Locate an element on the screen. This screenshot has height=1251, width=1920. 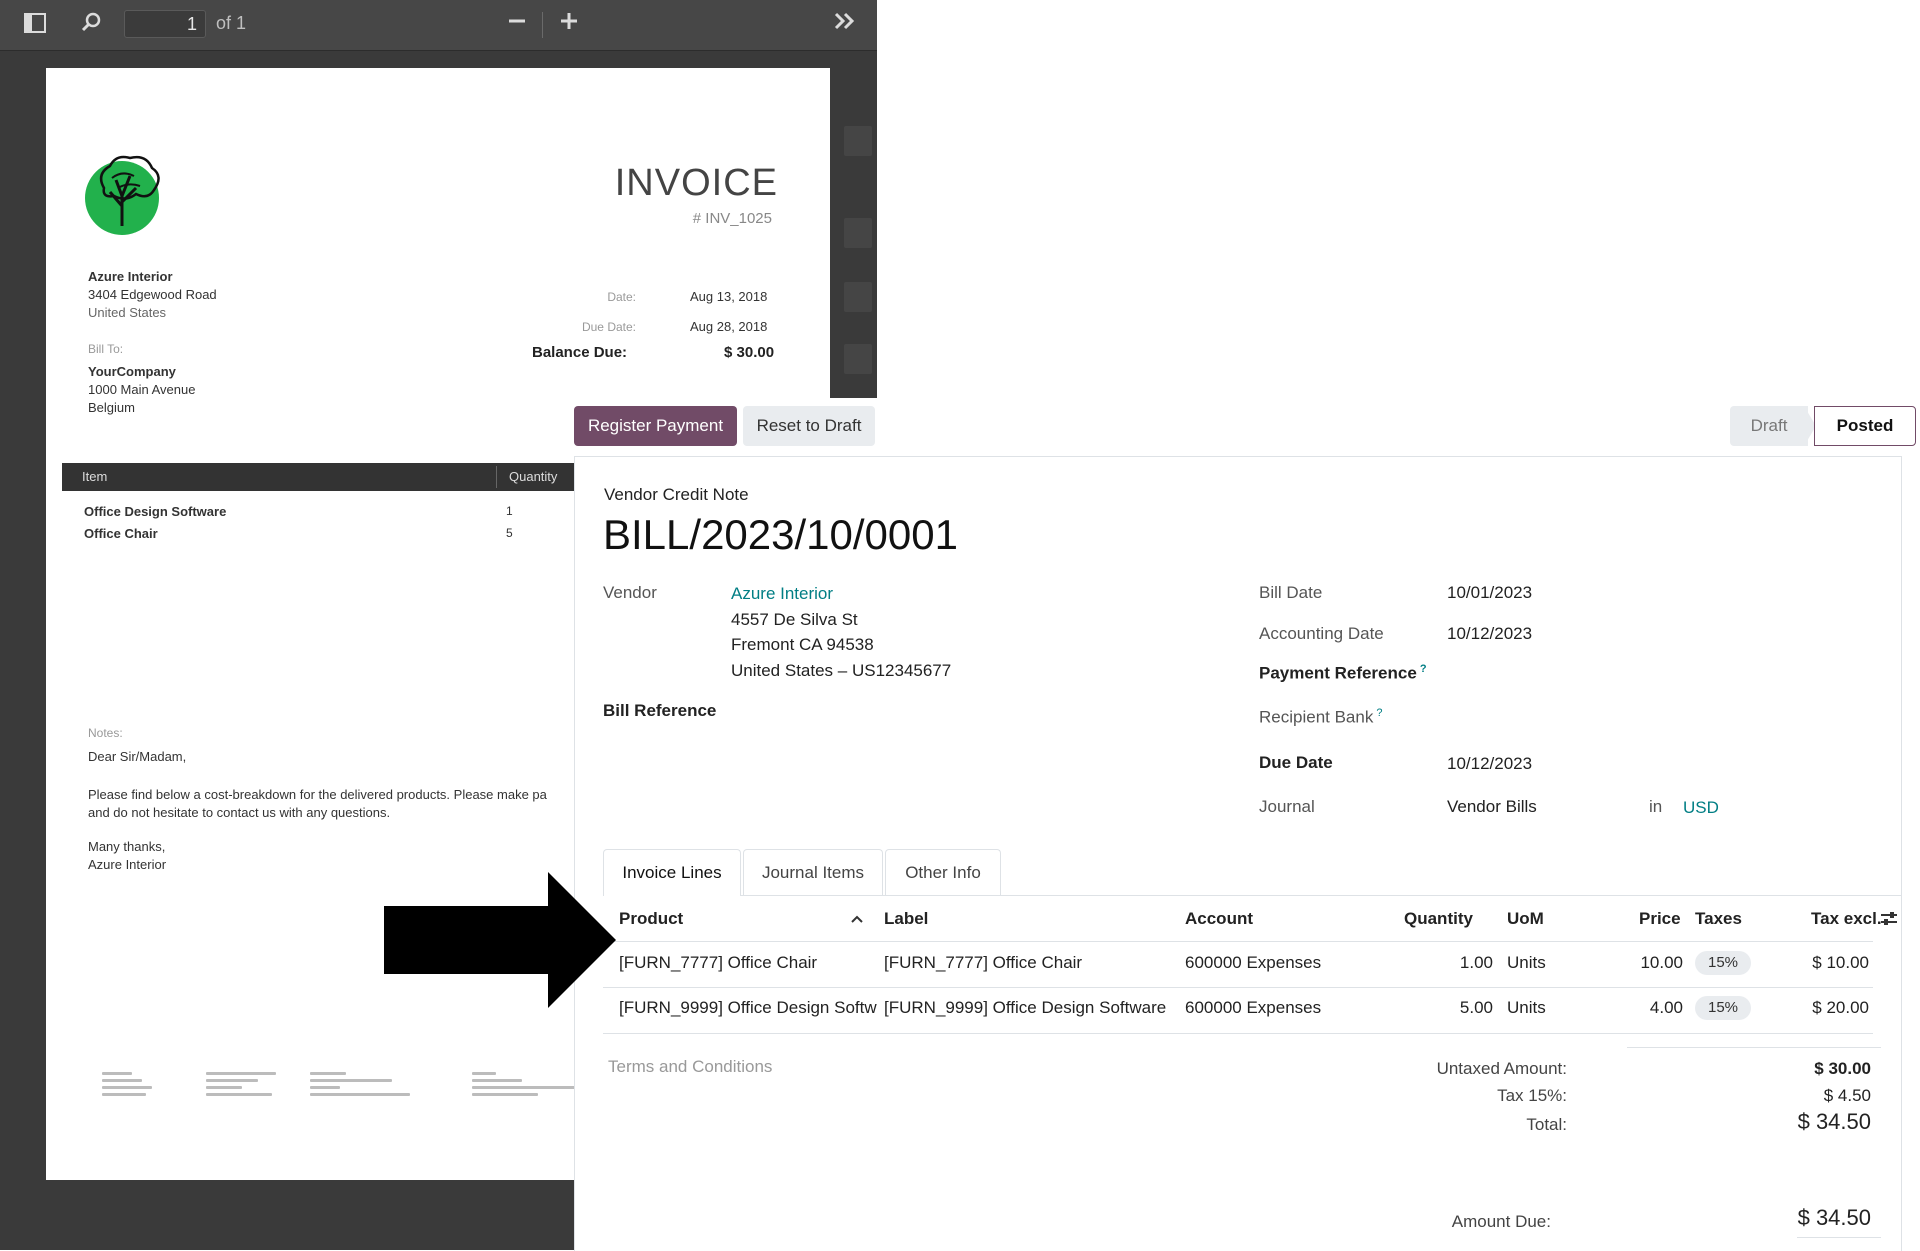
total-label: Total: is located at coordinates (1546, 1124).